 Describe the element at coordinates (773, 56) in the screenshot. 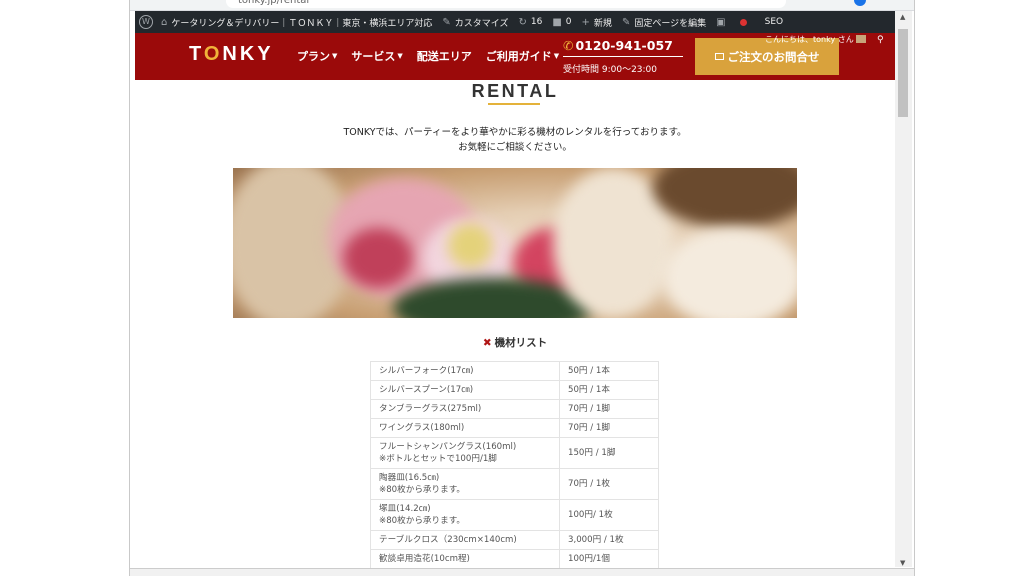

I see `order-inquiry-label: ご注文のお問合せ` at that location.